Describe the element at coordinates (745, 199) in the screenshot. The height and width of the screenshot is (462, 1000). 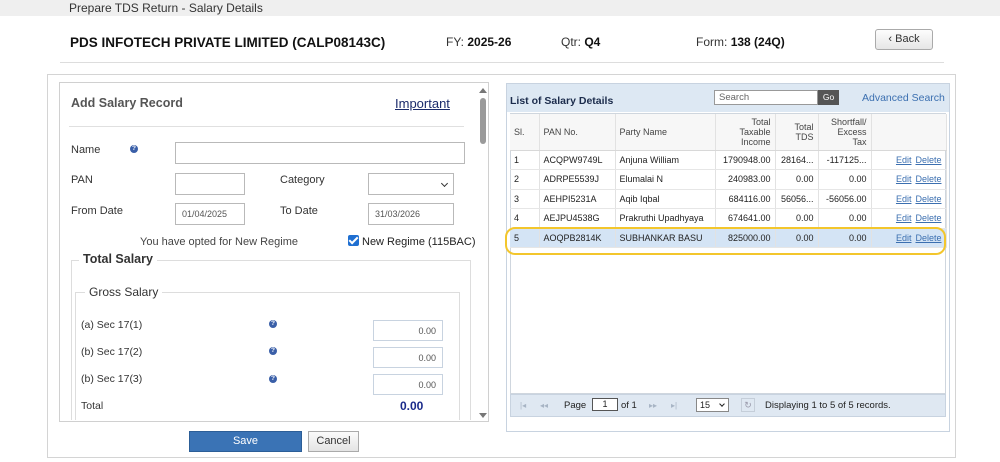
I see `cell-income: 684116.00` at that location.